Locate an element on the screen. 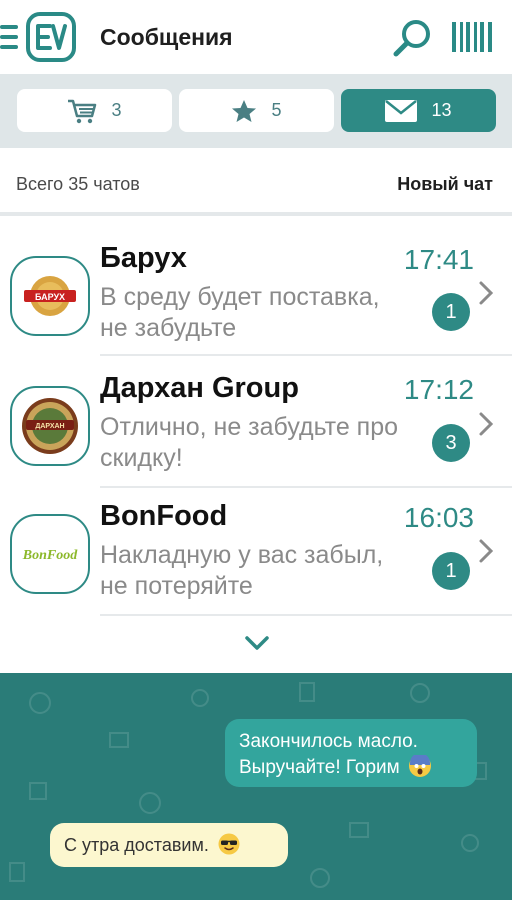 This screenshot has width=512, height=900. menu-icon is located at coordinates (10, 37).